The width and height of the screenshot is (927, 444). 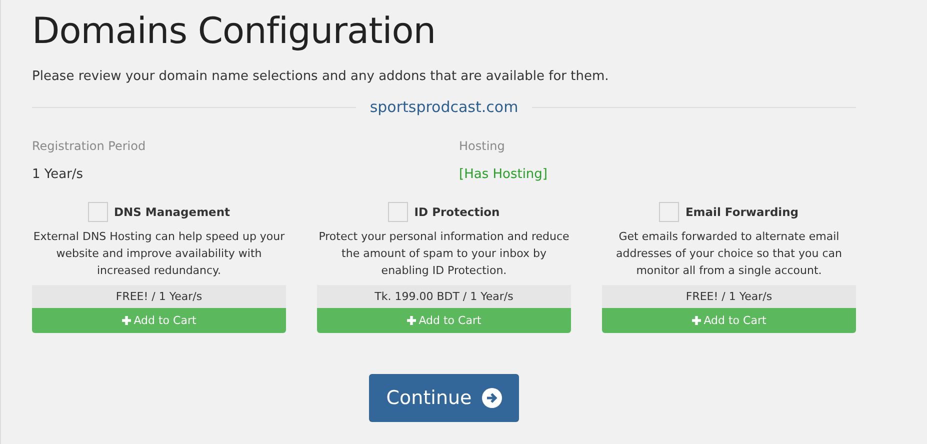 I want to click on addon-name: DNS Management, so click(x=172, y=211).